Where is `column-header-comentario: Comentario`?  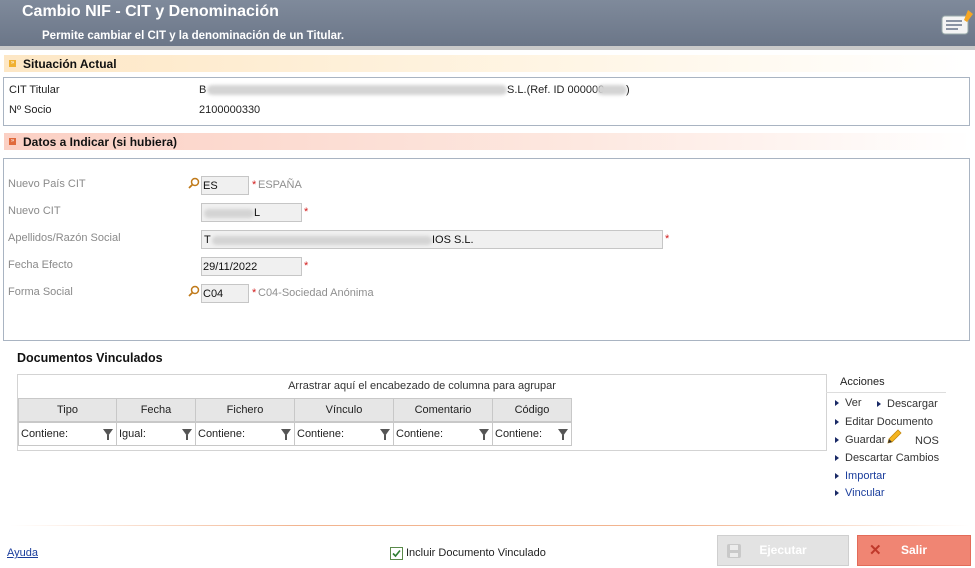
column-header-comentario: Comentario is located at coordinates (443, 410).